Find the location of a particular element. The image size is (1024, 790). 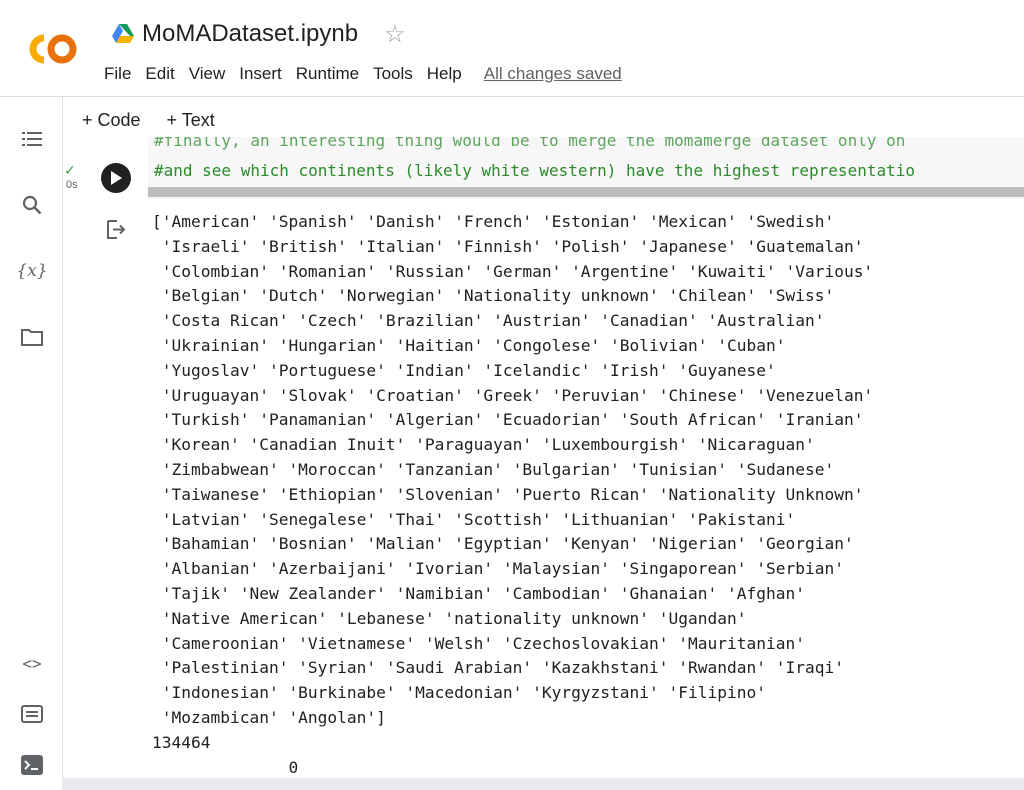

add-text-button: + Text is located at coordinates (191, 120).